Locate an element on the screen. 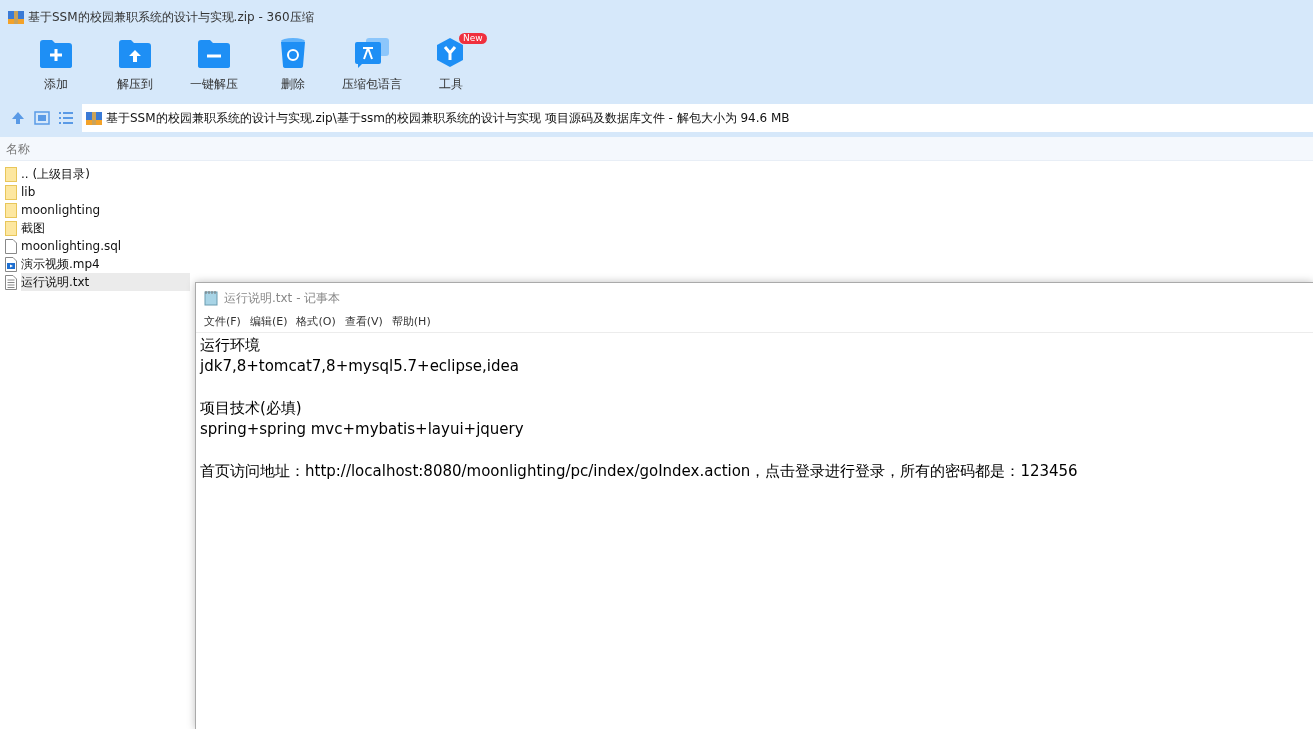  up-arrow-icon is located at coordinates (18, 118).